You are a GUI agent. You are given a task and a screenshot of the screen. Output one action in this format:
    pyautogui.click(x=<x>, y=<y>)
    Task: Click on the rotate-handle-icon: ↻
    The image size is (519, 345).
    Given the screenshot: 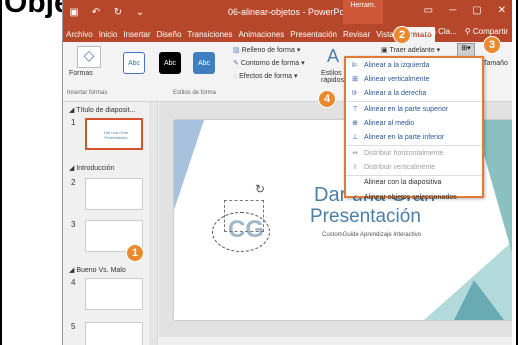 What is the action you would take?
    pyautogui.click(x=260, y=189)
    